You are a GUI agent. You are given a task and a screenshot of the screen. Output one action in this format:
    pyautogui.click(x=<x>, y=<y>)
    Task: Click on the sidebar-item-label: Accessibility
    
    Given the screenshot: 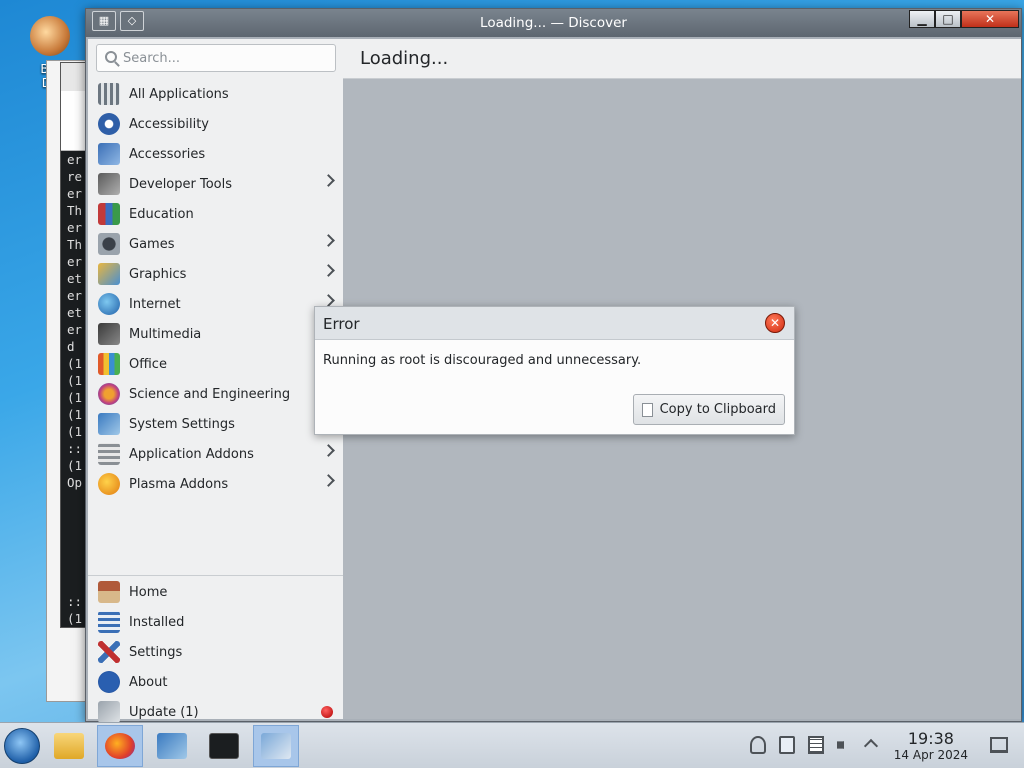 What is the action you would take?
    pyautogui.click(x=169, y=124)
    